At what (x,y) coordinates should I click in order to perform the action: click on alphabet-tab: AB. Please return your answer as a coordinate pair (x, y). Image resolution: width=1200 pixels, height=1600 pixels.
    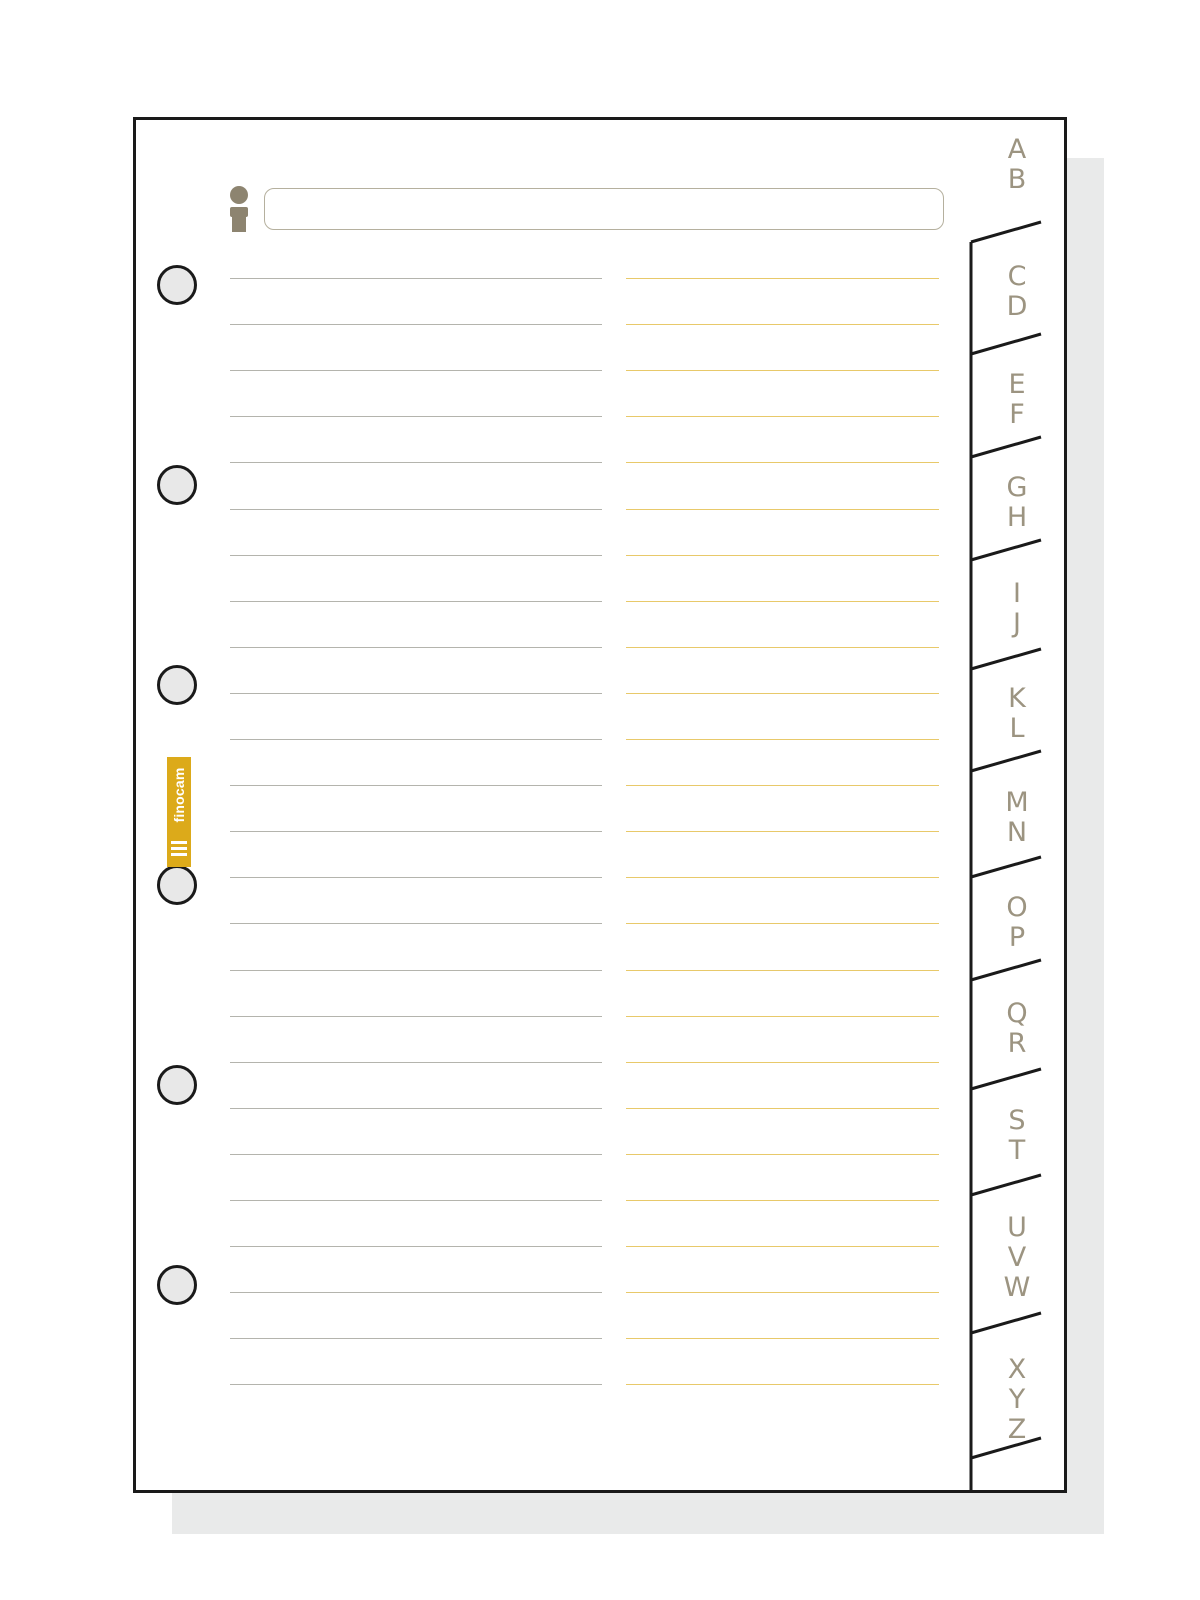
    Looking at the image, I should click on (1017, 165).